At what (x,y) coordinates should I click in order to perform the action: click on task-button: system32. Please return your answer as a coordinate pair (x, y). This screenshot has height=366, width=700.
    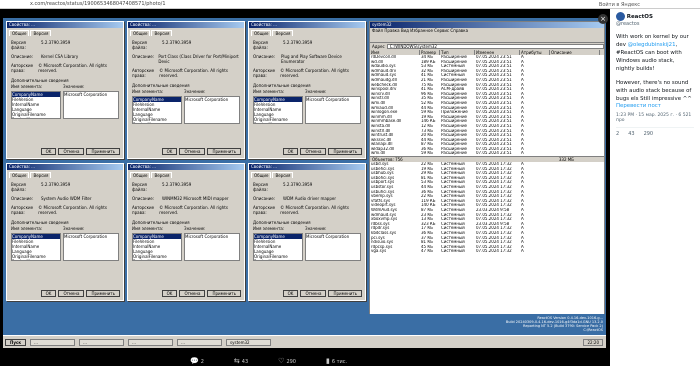
    Looking at the image, I should click on (249, 342).